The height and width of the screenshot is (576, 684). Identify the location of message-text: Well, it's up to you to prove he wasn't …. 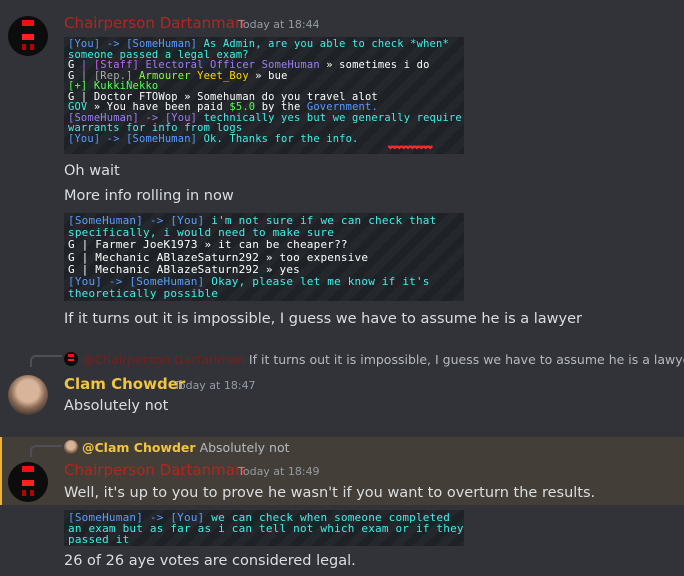
(330, 493).